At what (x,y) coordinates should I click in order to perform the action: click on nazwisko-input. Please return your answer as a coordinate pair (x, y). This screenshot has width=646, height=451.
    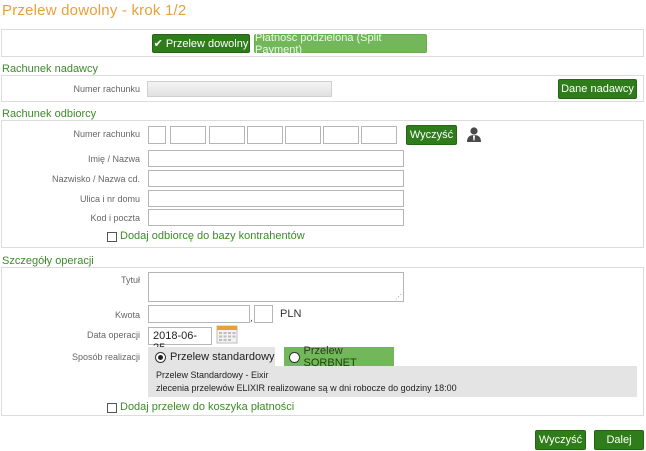
    Looking at the image, I should click on (276, 178).